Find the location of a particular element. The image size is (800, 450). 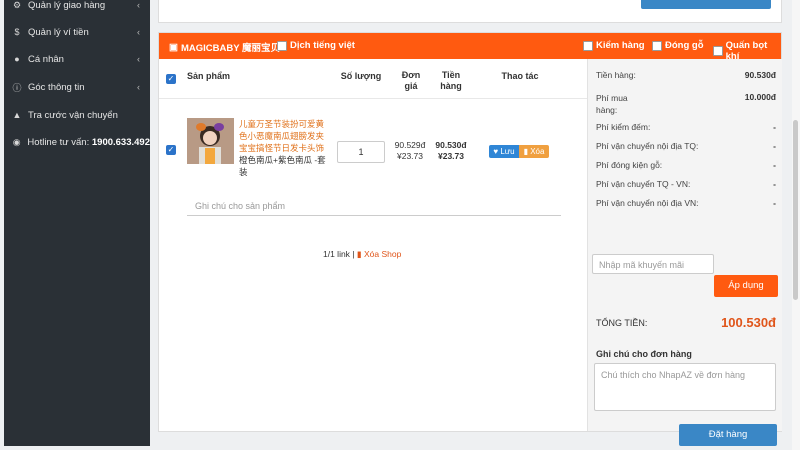

sidebar-item-info: ⓘ Góc thông tin ‹ is located at coordinates (77, 87).